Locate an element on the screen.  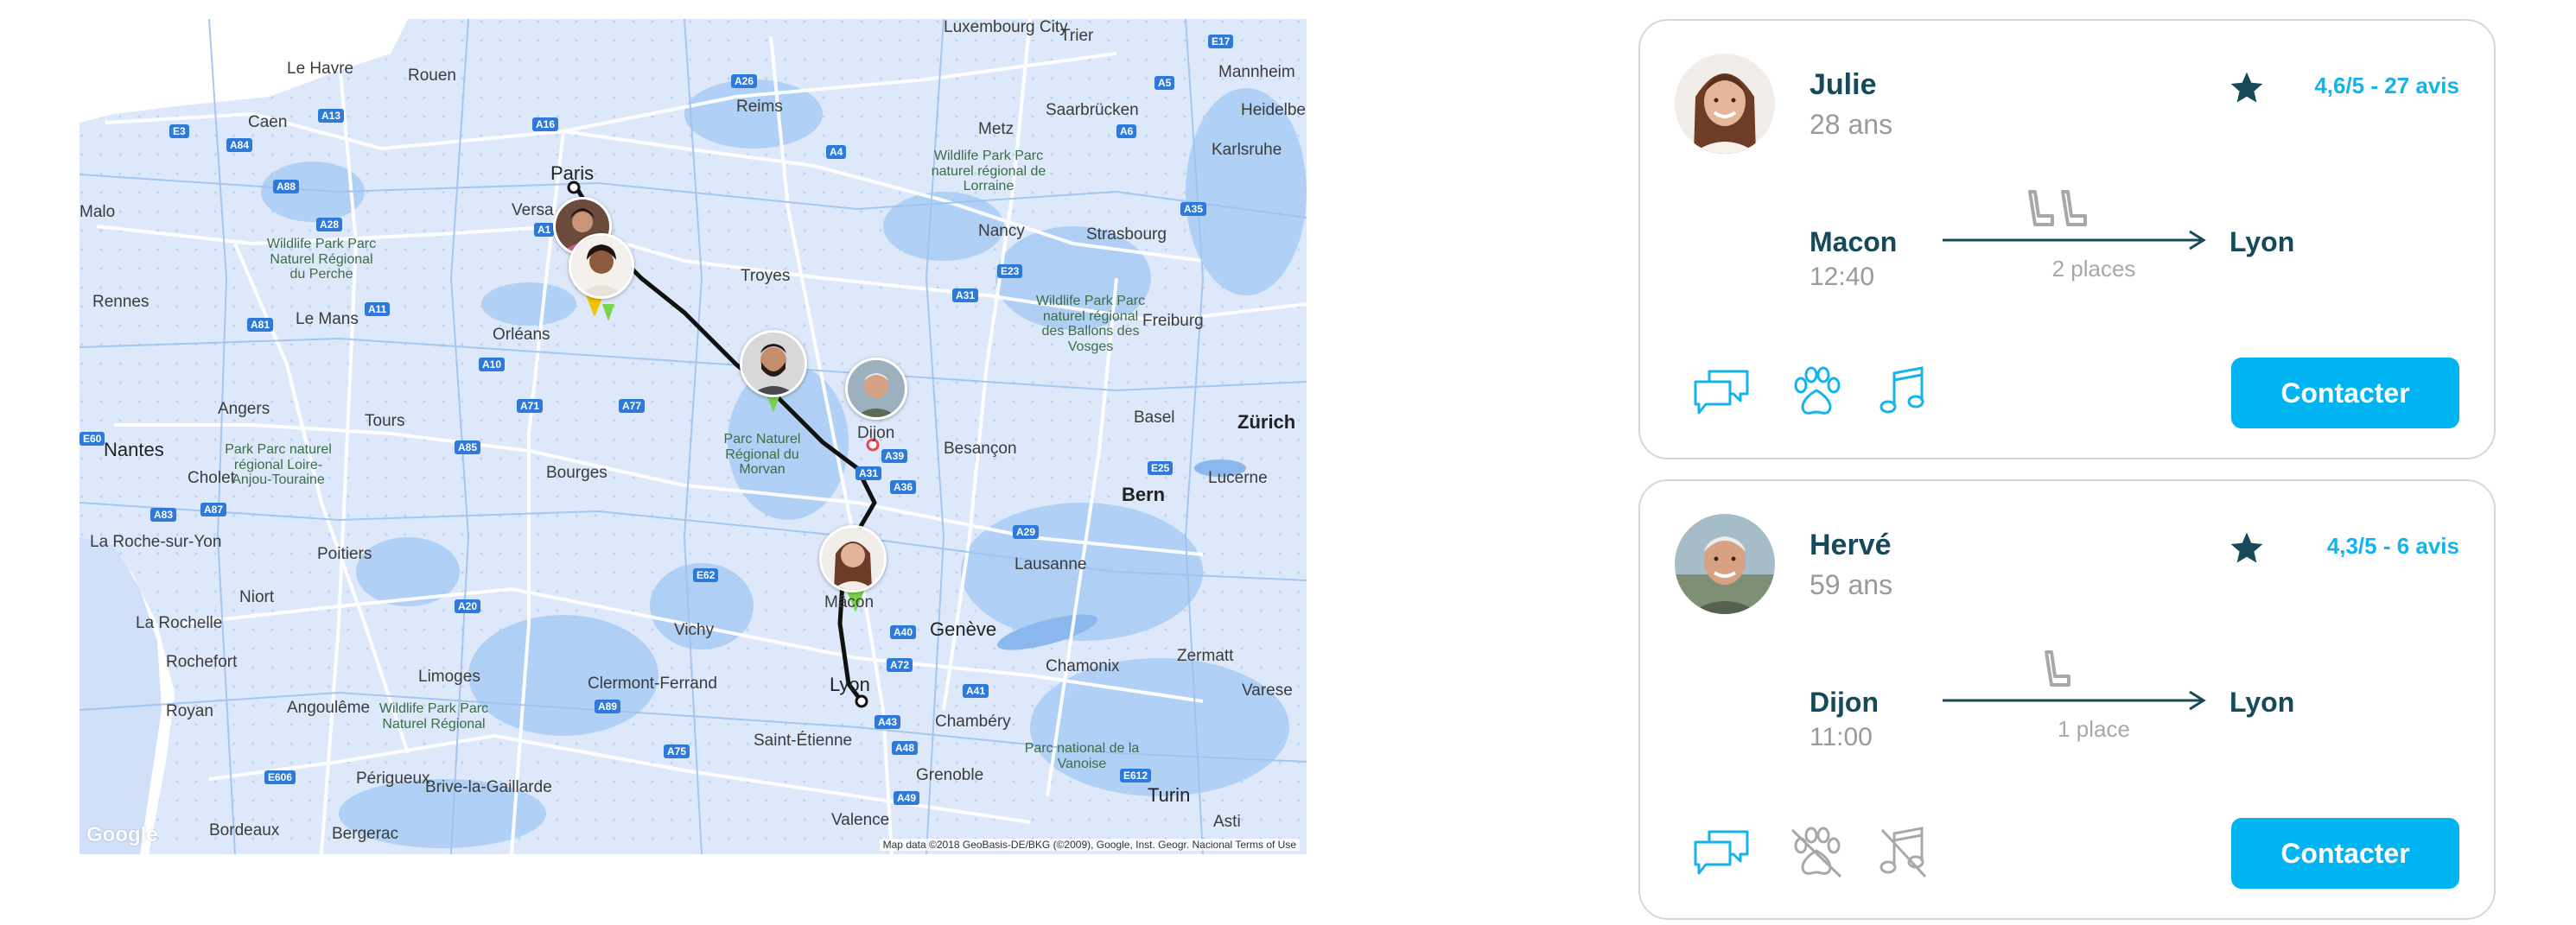
road-shield: A35 is located at coordinates (1193, 209).